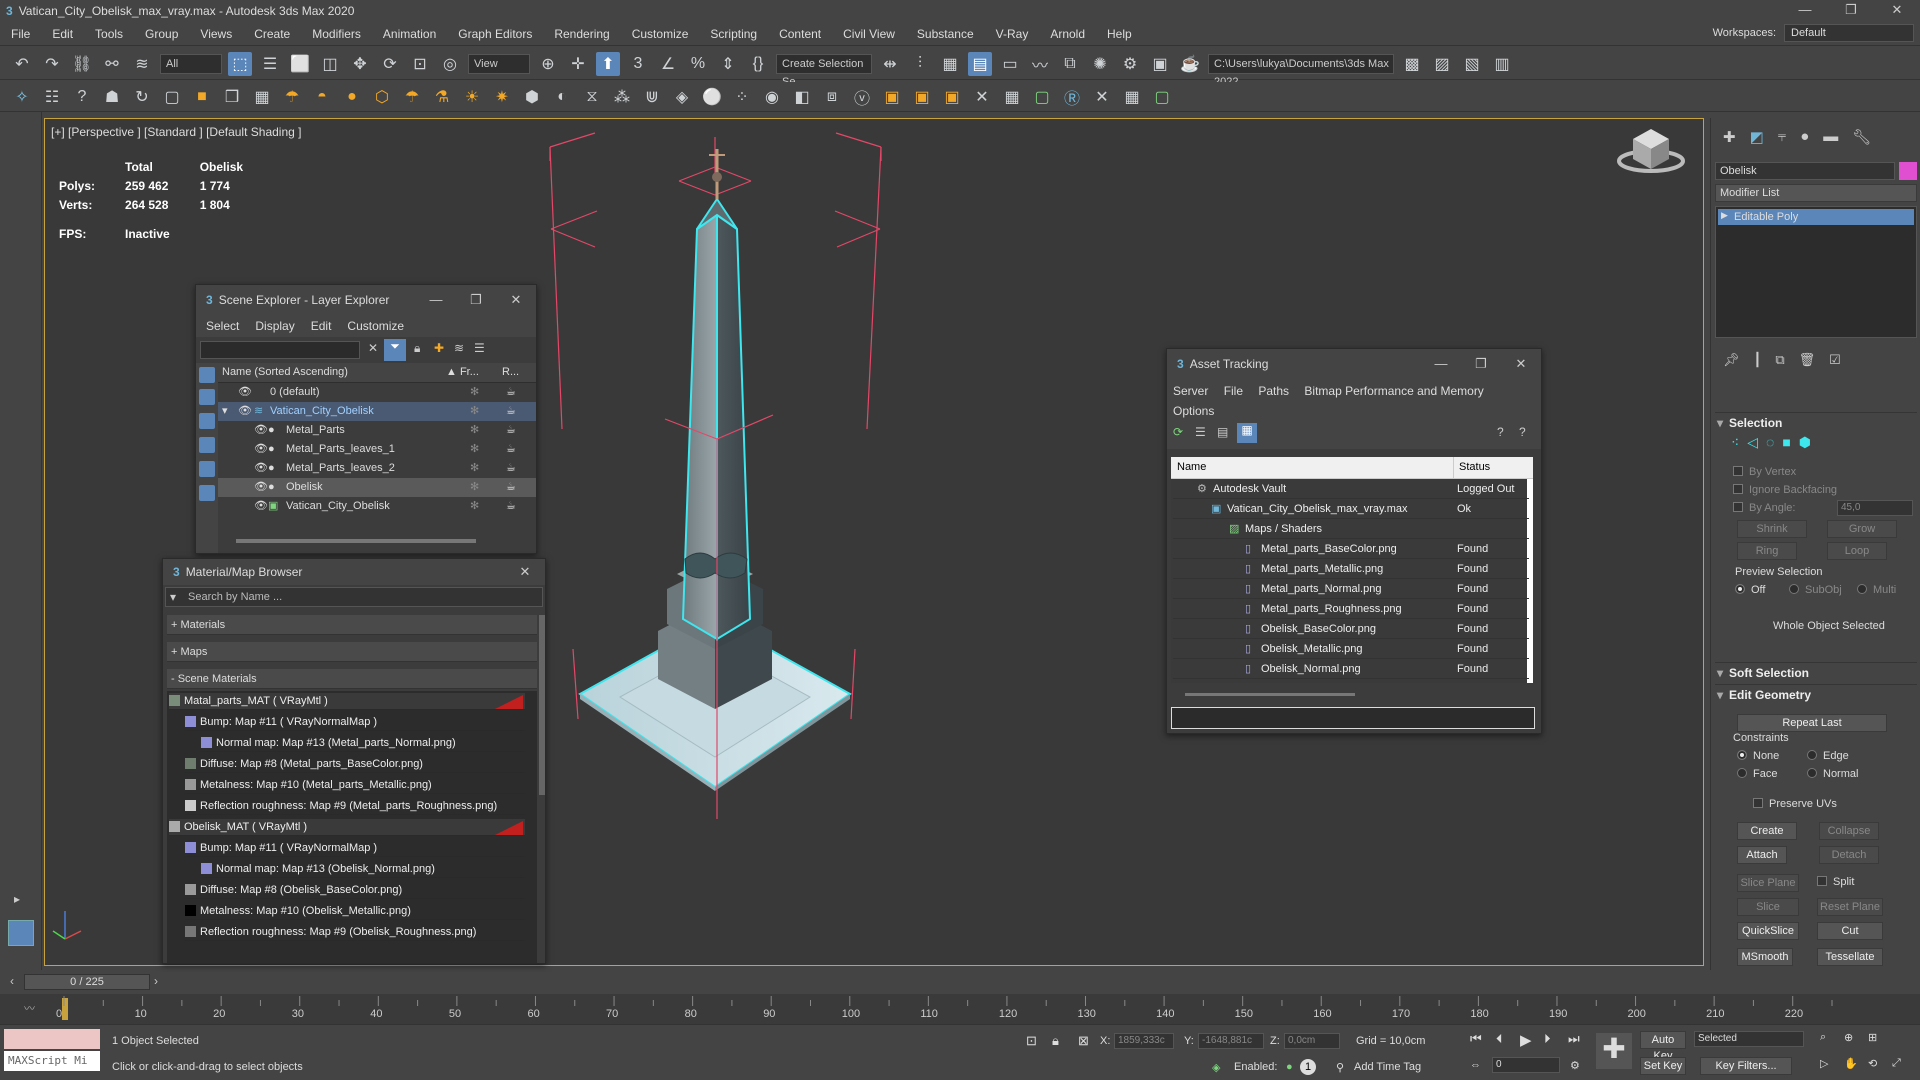 Image resolution: width=1920 pixels, height=1080 pixels. I want to click on table-view-icon: ▦, so click(1247, 433).